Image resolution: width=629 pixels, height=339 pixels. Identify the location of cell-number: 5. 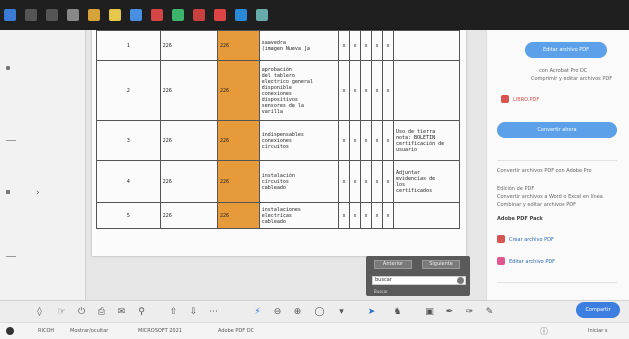
(128, 215).